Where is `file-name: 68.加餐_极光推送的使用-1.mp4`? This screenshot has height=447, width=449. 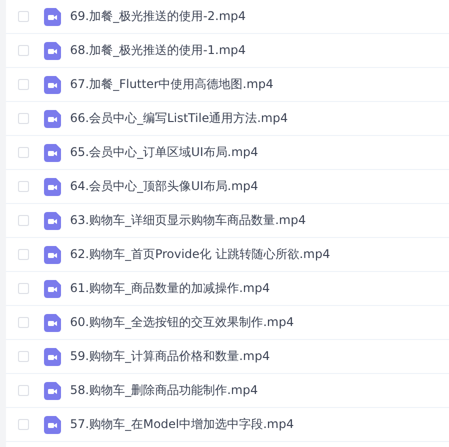
file-name: 68.加餐_极光推送的使用-1.mp4 is located at coordinates (158, 50).